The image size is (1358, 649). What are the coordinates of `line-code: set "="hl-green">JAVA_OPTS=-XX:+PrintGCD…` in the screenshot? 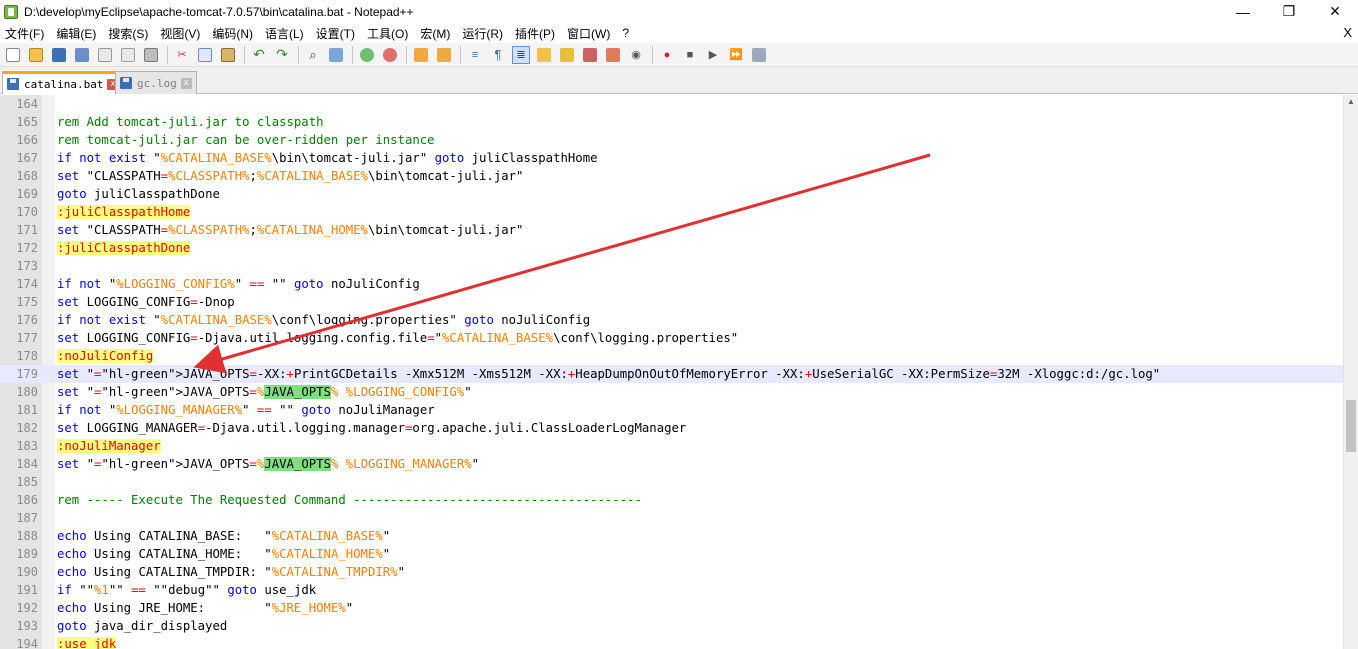 It's located at (609, 374).